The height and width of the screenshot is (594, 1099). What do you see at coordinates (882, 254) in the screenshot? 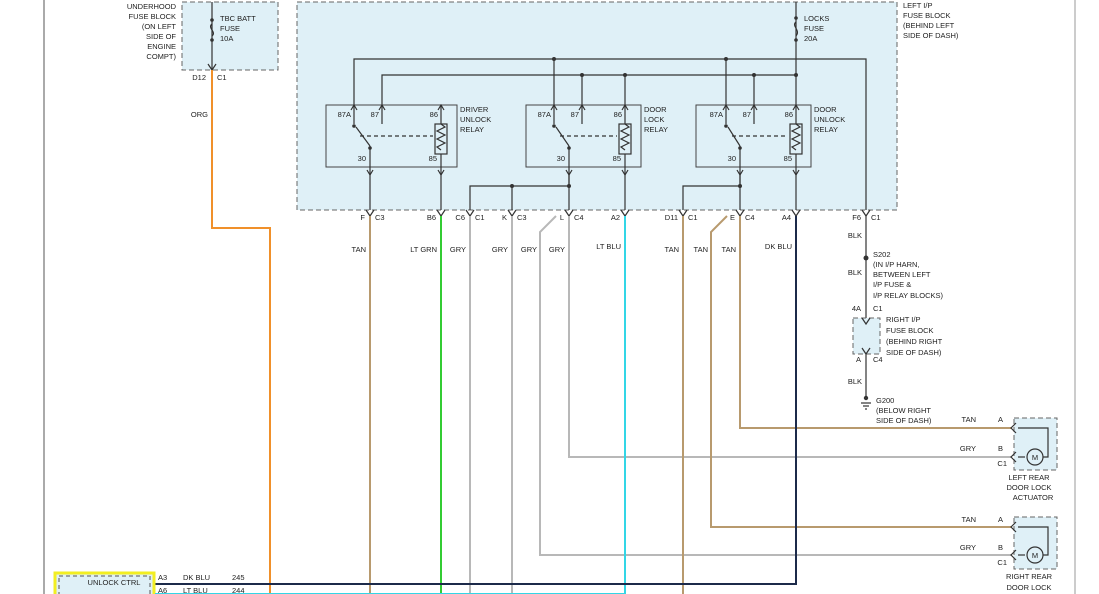
I see `splice-name: S202` at bounding box center [882, 254].